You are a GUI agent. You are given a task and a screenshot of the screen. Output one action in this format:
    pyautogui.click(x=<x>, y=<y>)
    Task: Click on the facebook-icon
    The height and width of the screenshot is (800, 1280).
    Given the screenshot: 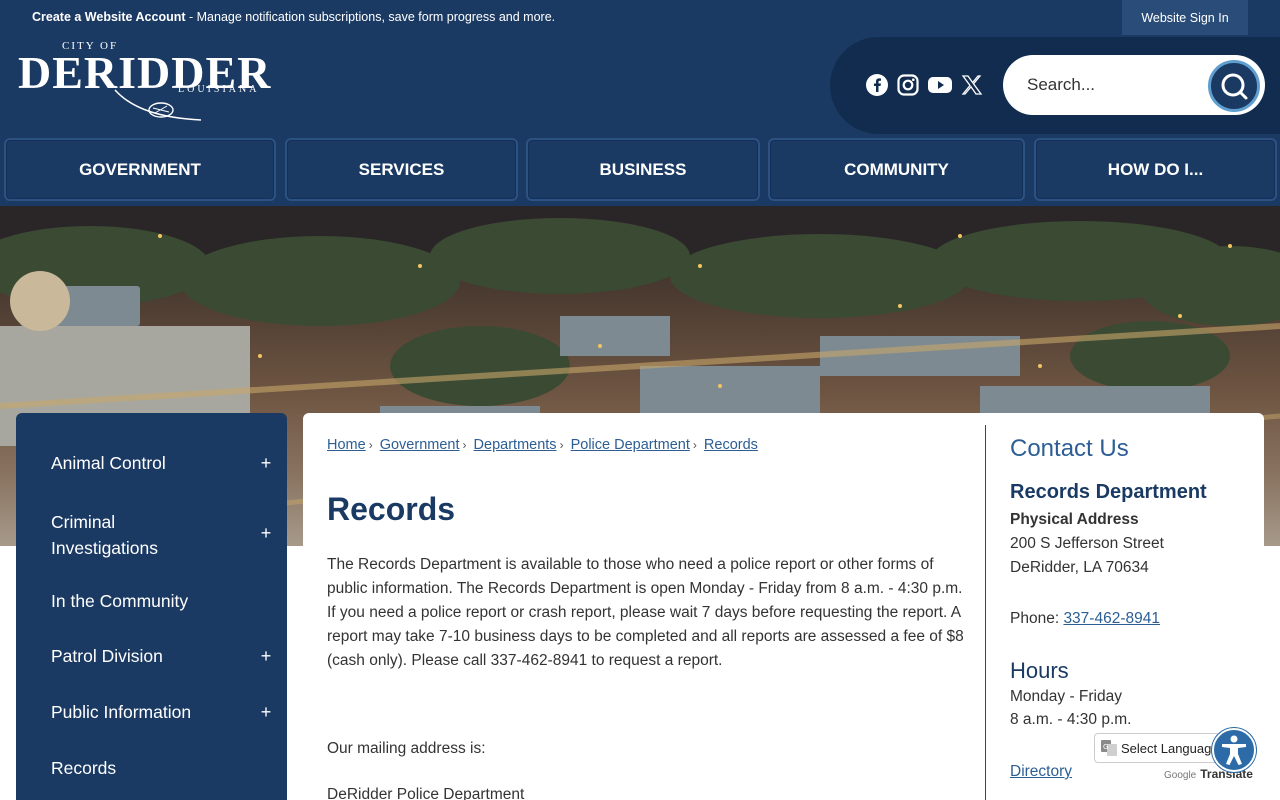 What is the action you would take?
    pyautogui.click(x=877, y=85)
    